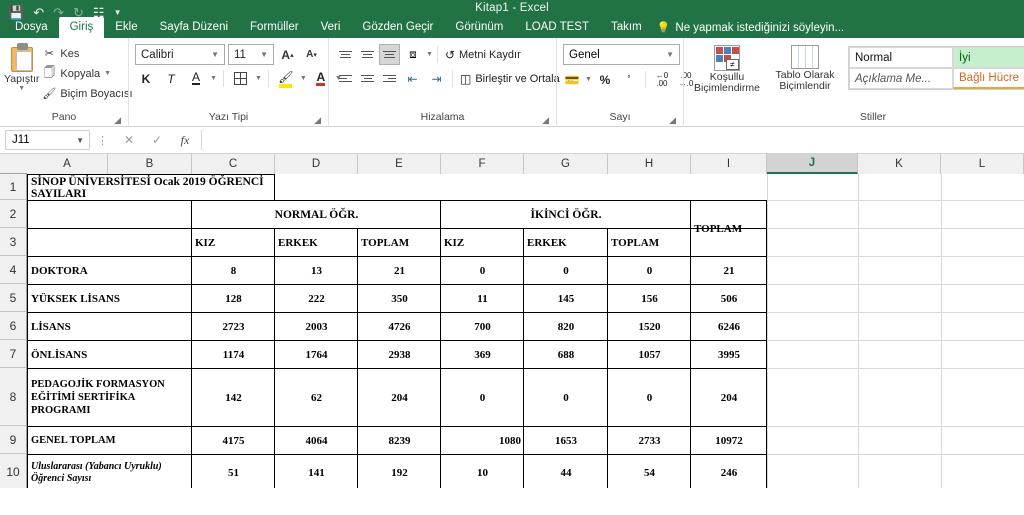 Image resolution: width=1024 pixels, height=515 pixels. I want to click on cell-d7: 1764, so click(316, 354).